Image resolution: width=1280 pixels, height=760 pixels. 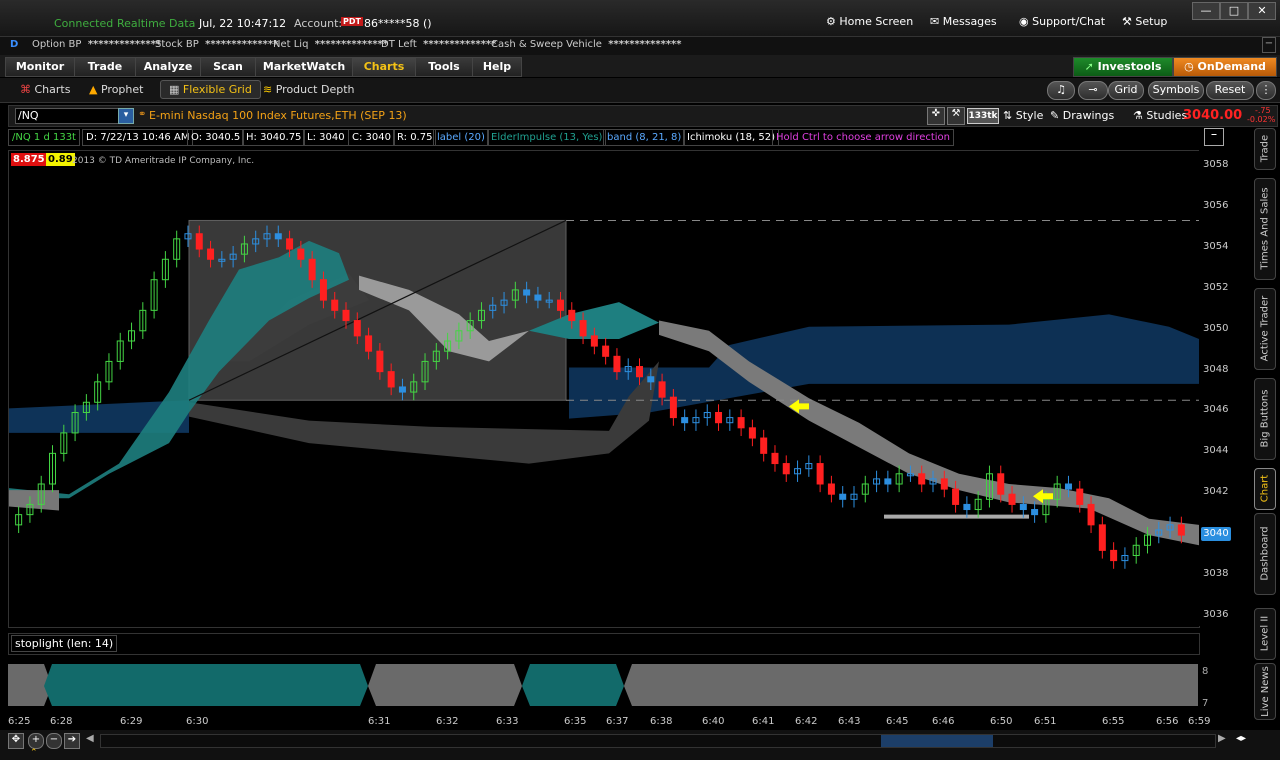 I want to click on account-number: 86*****58 (), so click(x=398, y=23).